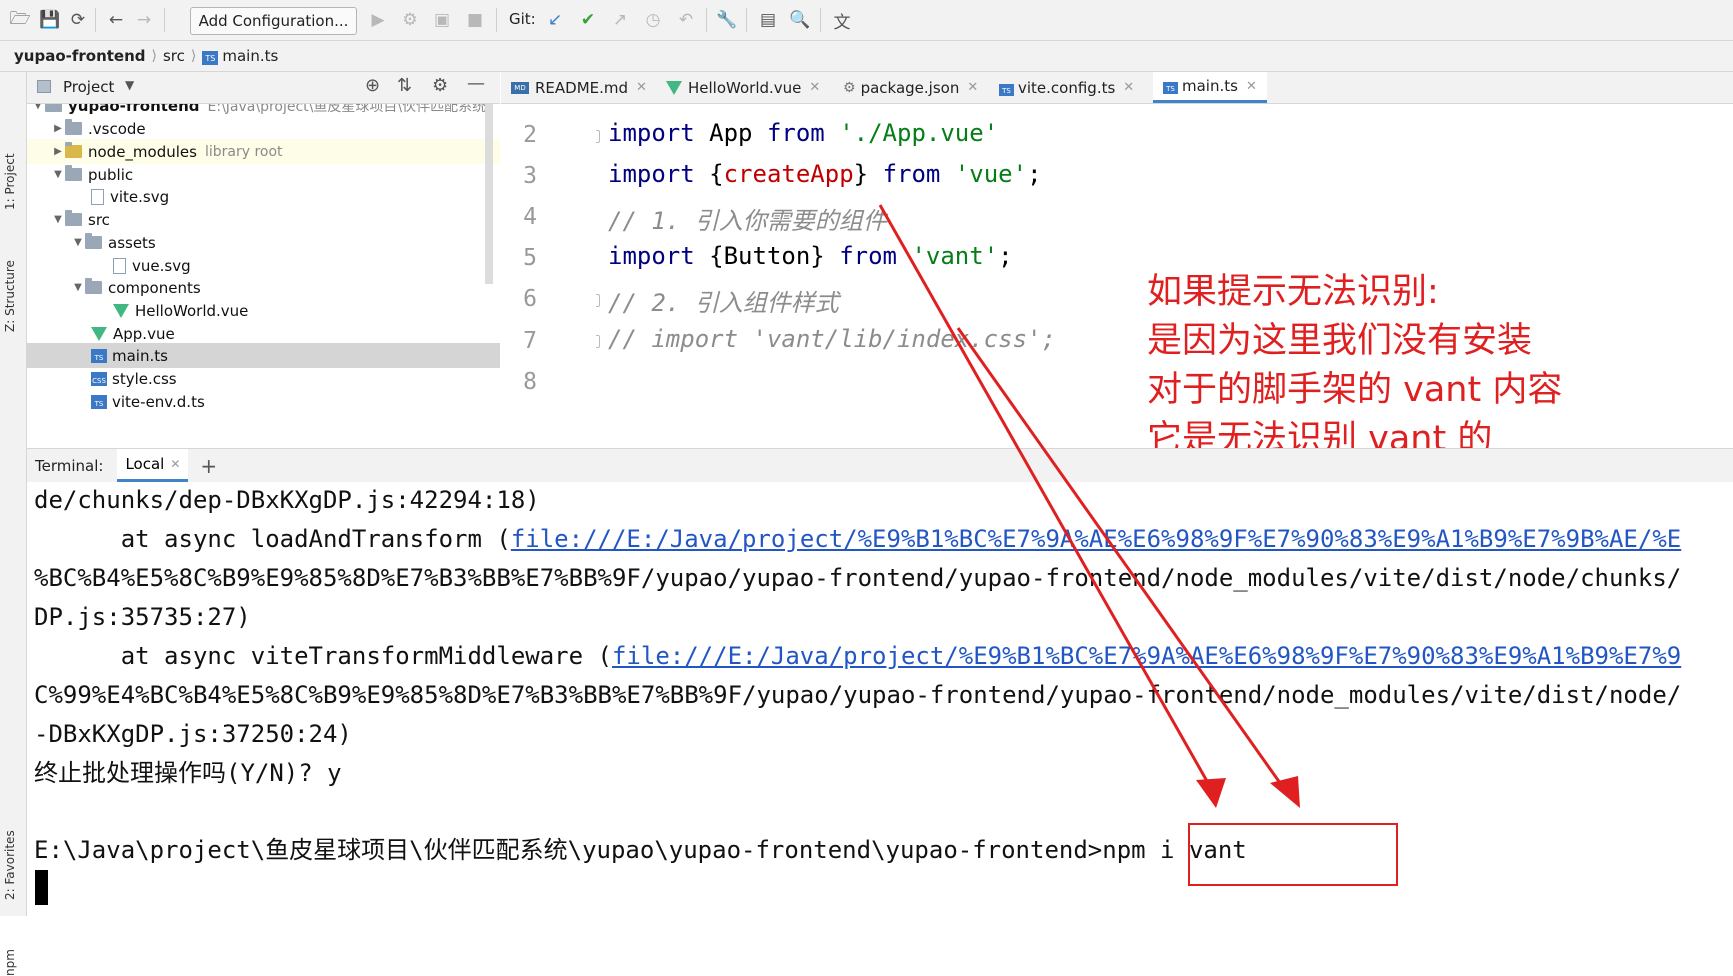  What do you see at coordinates (10, 296) in the screenshot?
I see `tool-tab-structure: Z: Structure` at bounding box center [10, 296].